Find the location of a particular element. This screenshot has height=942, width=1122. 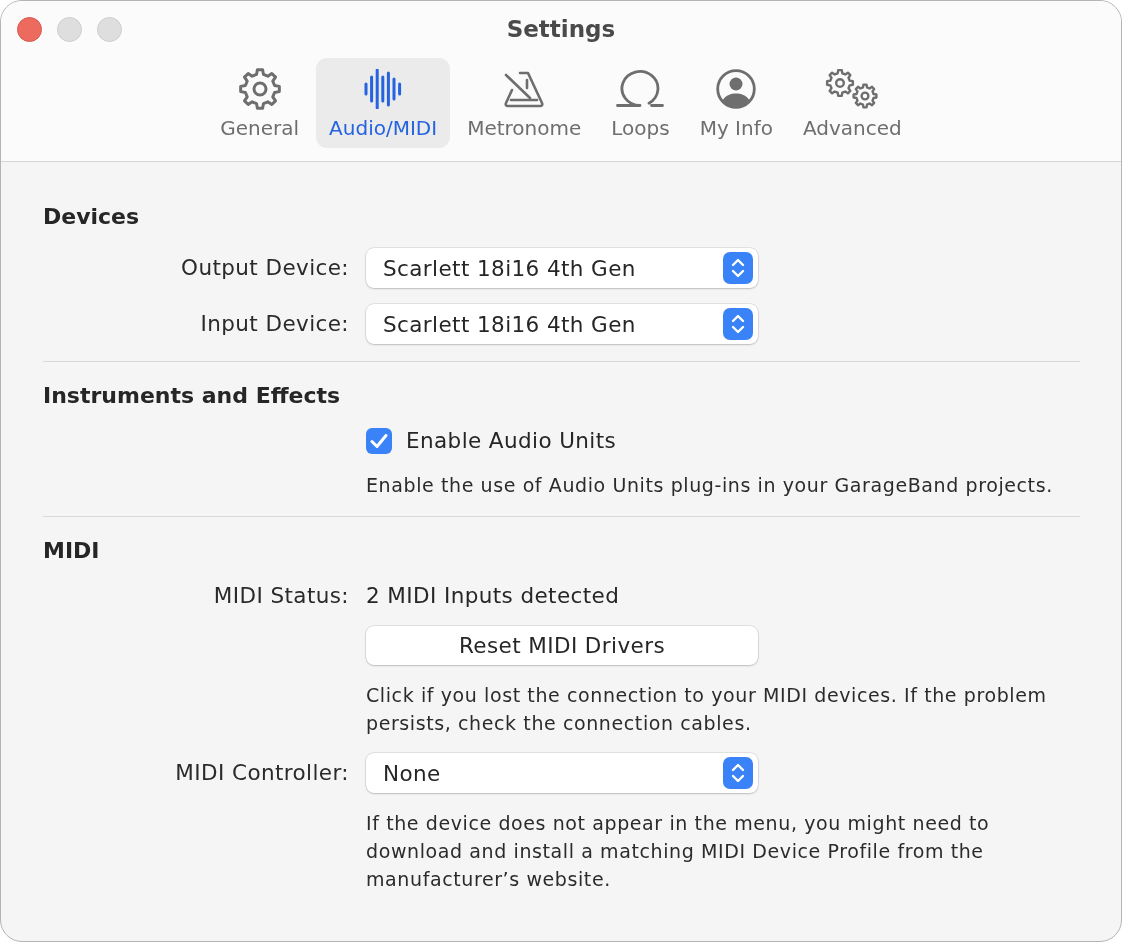

field-label: MIDI Controller: is located at coordinates (262, 773).